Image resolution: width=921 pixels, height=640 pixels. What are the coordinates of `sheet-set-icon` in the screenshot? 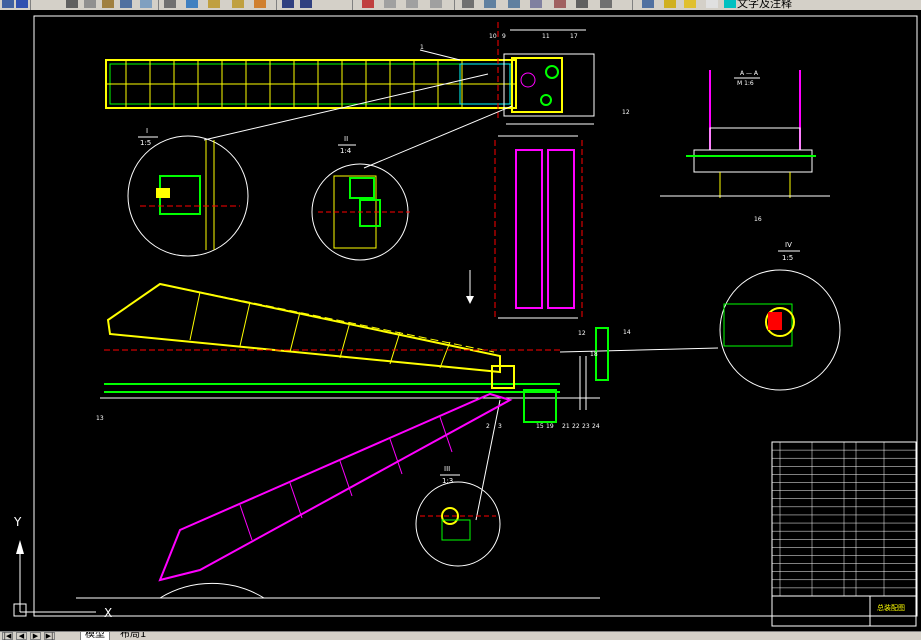 It's located at (536, 4).